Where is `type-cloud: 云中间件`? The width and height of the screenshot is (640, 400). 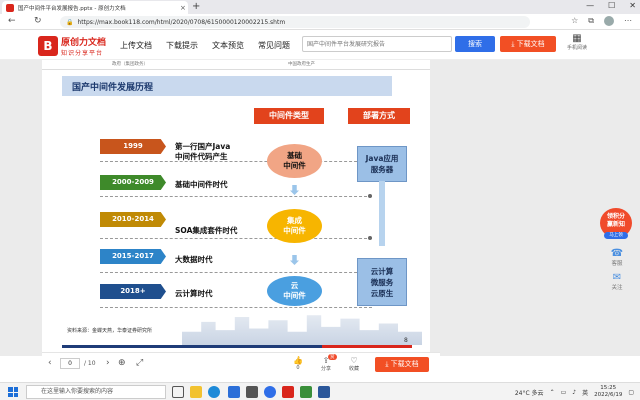
type-cloud: 云中间件 is located at coordinates (294, 291).